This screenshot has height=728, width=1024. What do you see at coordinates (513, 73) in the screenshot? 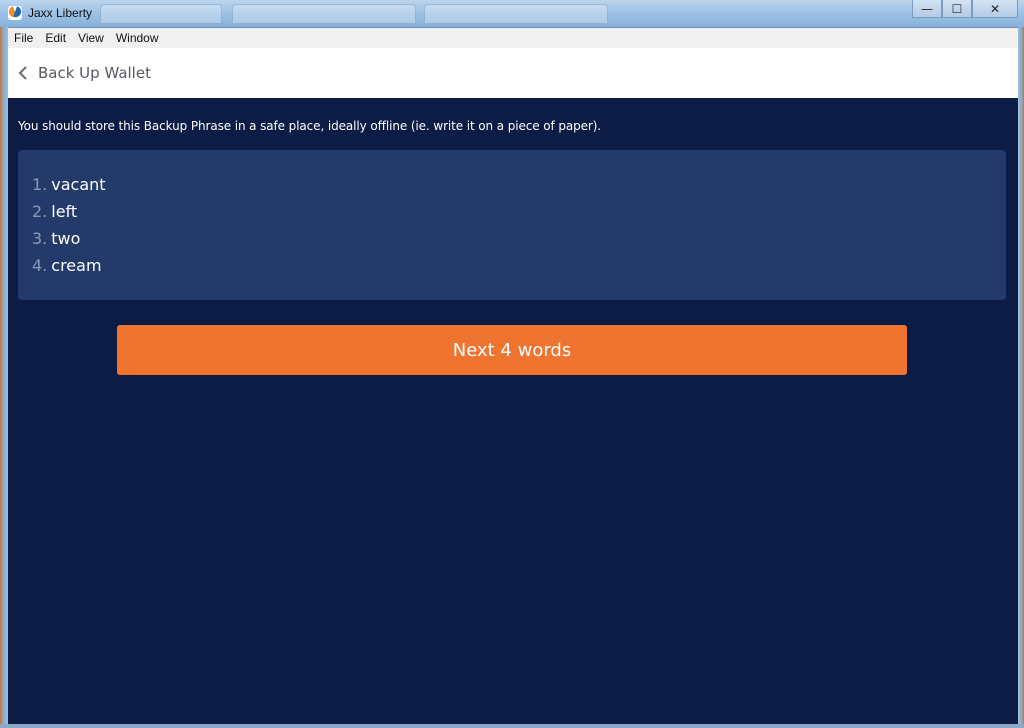
I see `page-header: Back Up Wallet` at bounding box center [513, 73].